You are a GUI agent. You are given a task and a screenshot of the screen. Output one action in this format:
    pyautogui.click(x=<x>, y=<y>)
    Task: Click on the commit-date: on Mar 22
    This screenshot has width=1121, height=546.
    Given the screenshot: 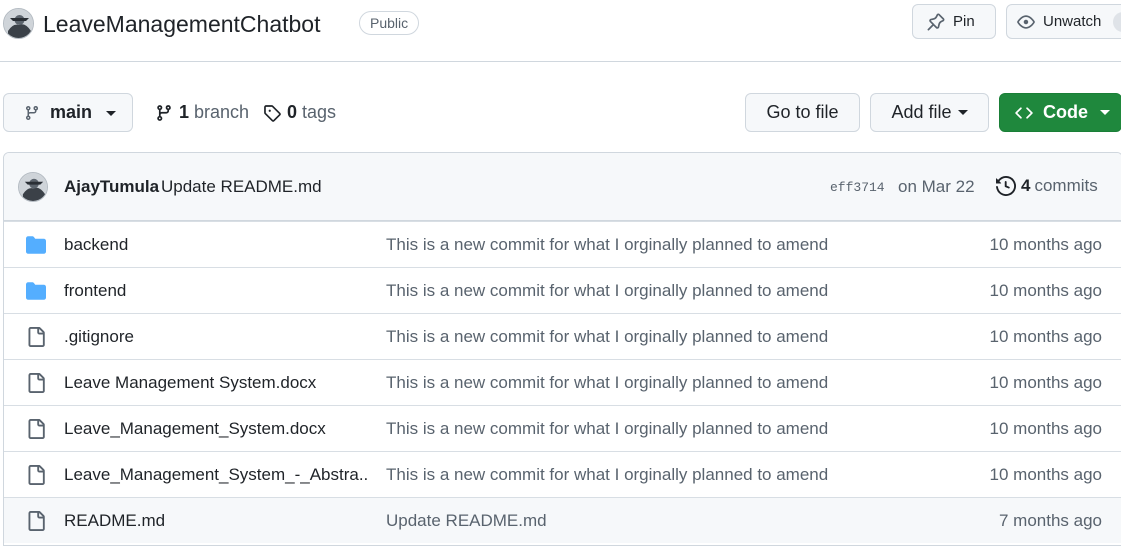 What is the action you would take?
    pyautogui.click(x=936, y=186)
    